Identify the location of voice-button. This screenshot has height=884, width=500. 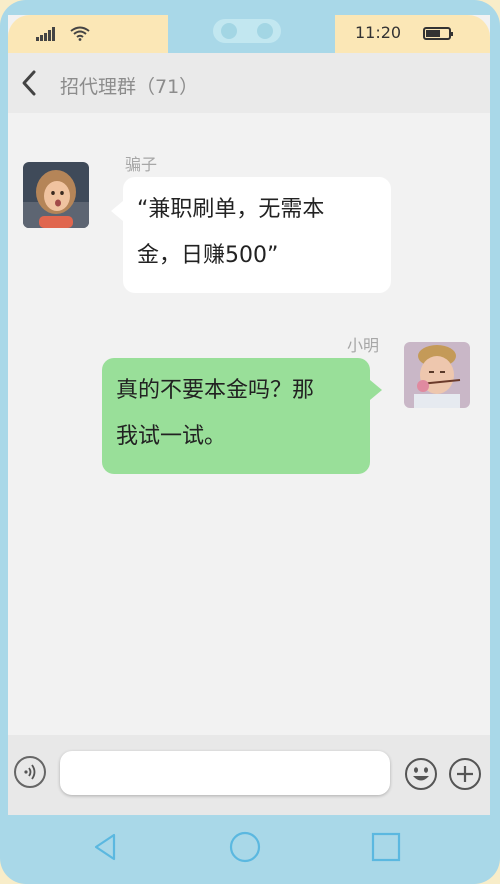
(30, 772).